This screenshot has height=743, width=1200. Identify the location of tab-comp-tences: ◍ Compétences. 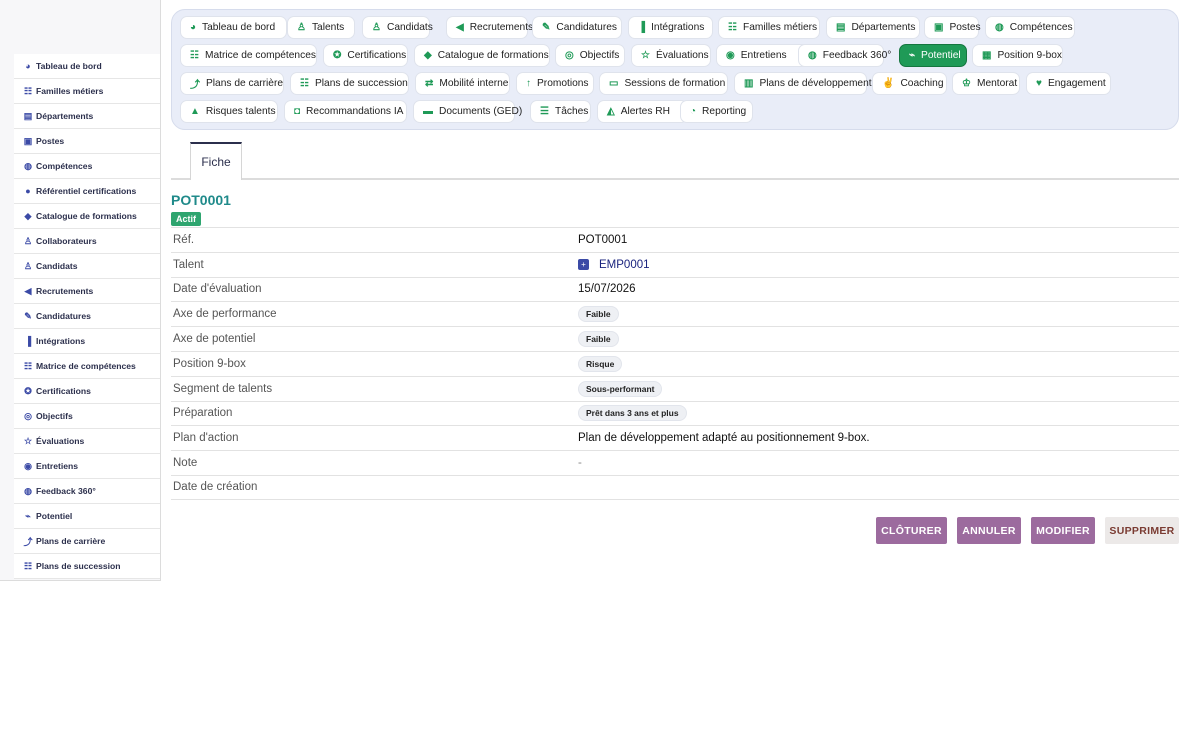
(1030, 27).